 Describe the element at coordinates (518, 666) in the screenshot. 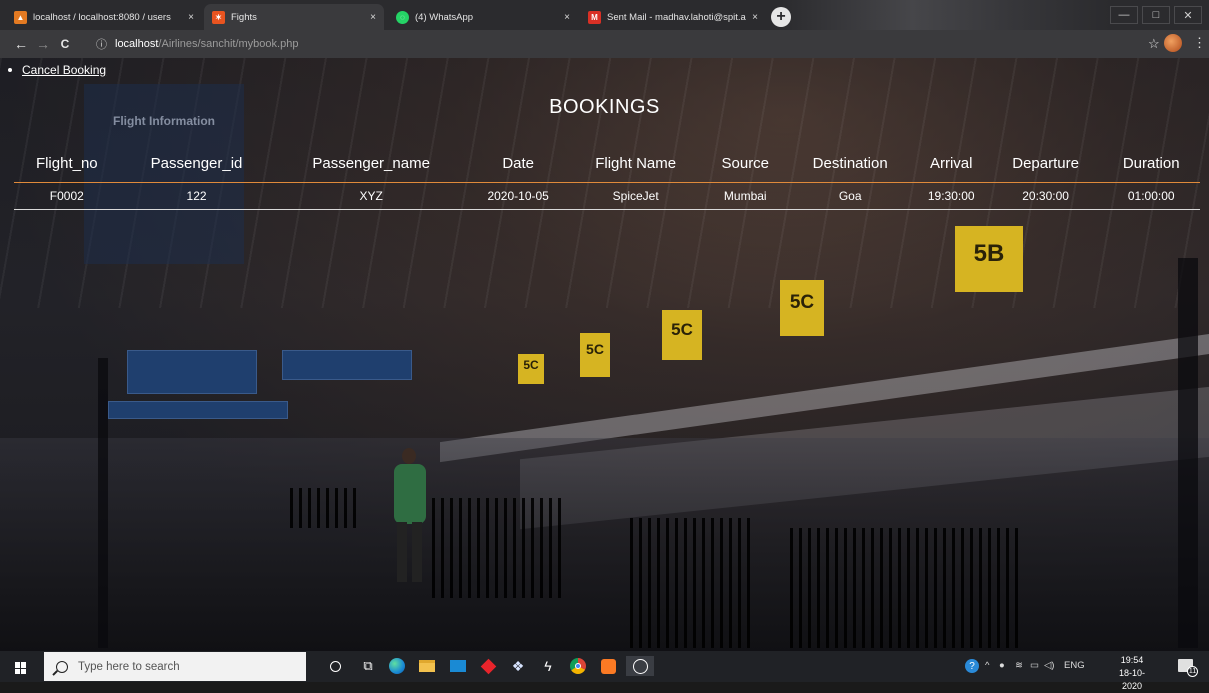

I see `dropbox-icon: ❖` at that location.